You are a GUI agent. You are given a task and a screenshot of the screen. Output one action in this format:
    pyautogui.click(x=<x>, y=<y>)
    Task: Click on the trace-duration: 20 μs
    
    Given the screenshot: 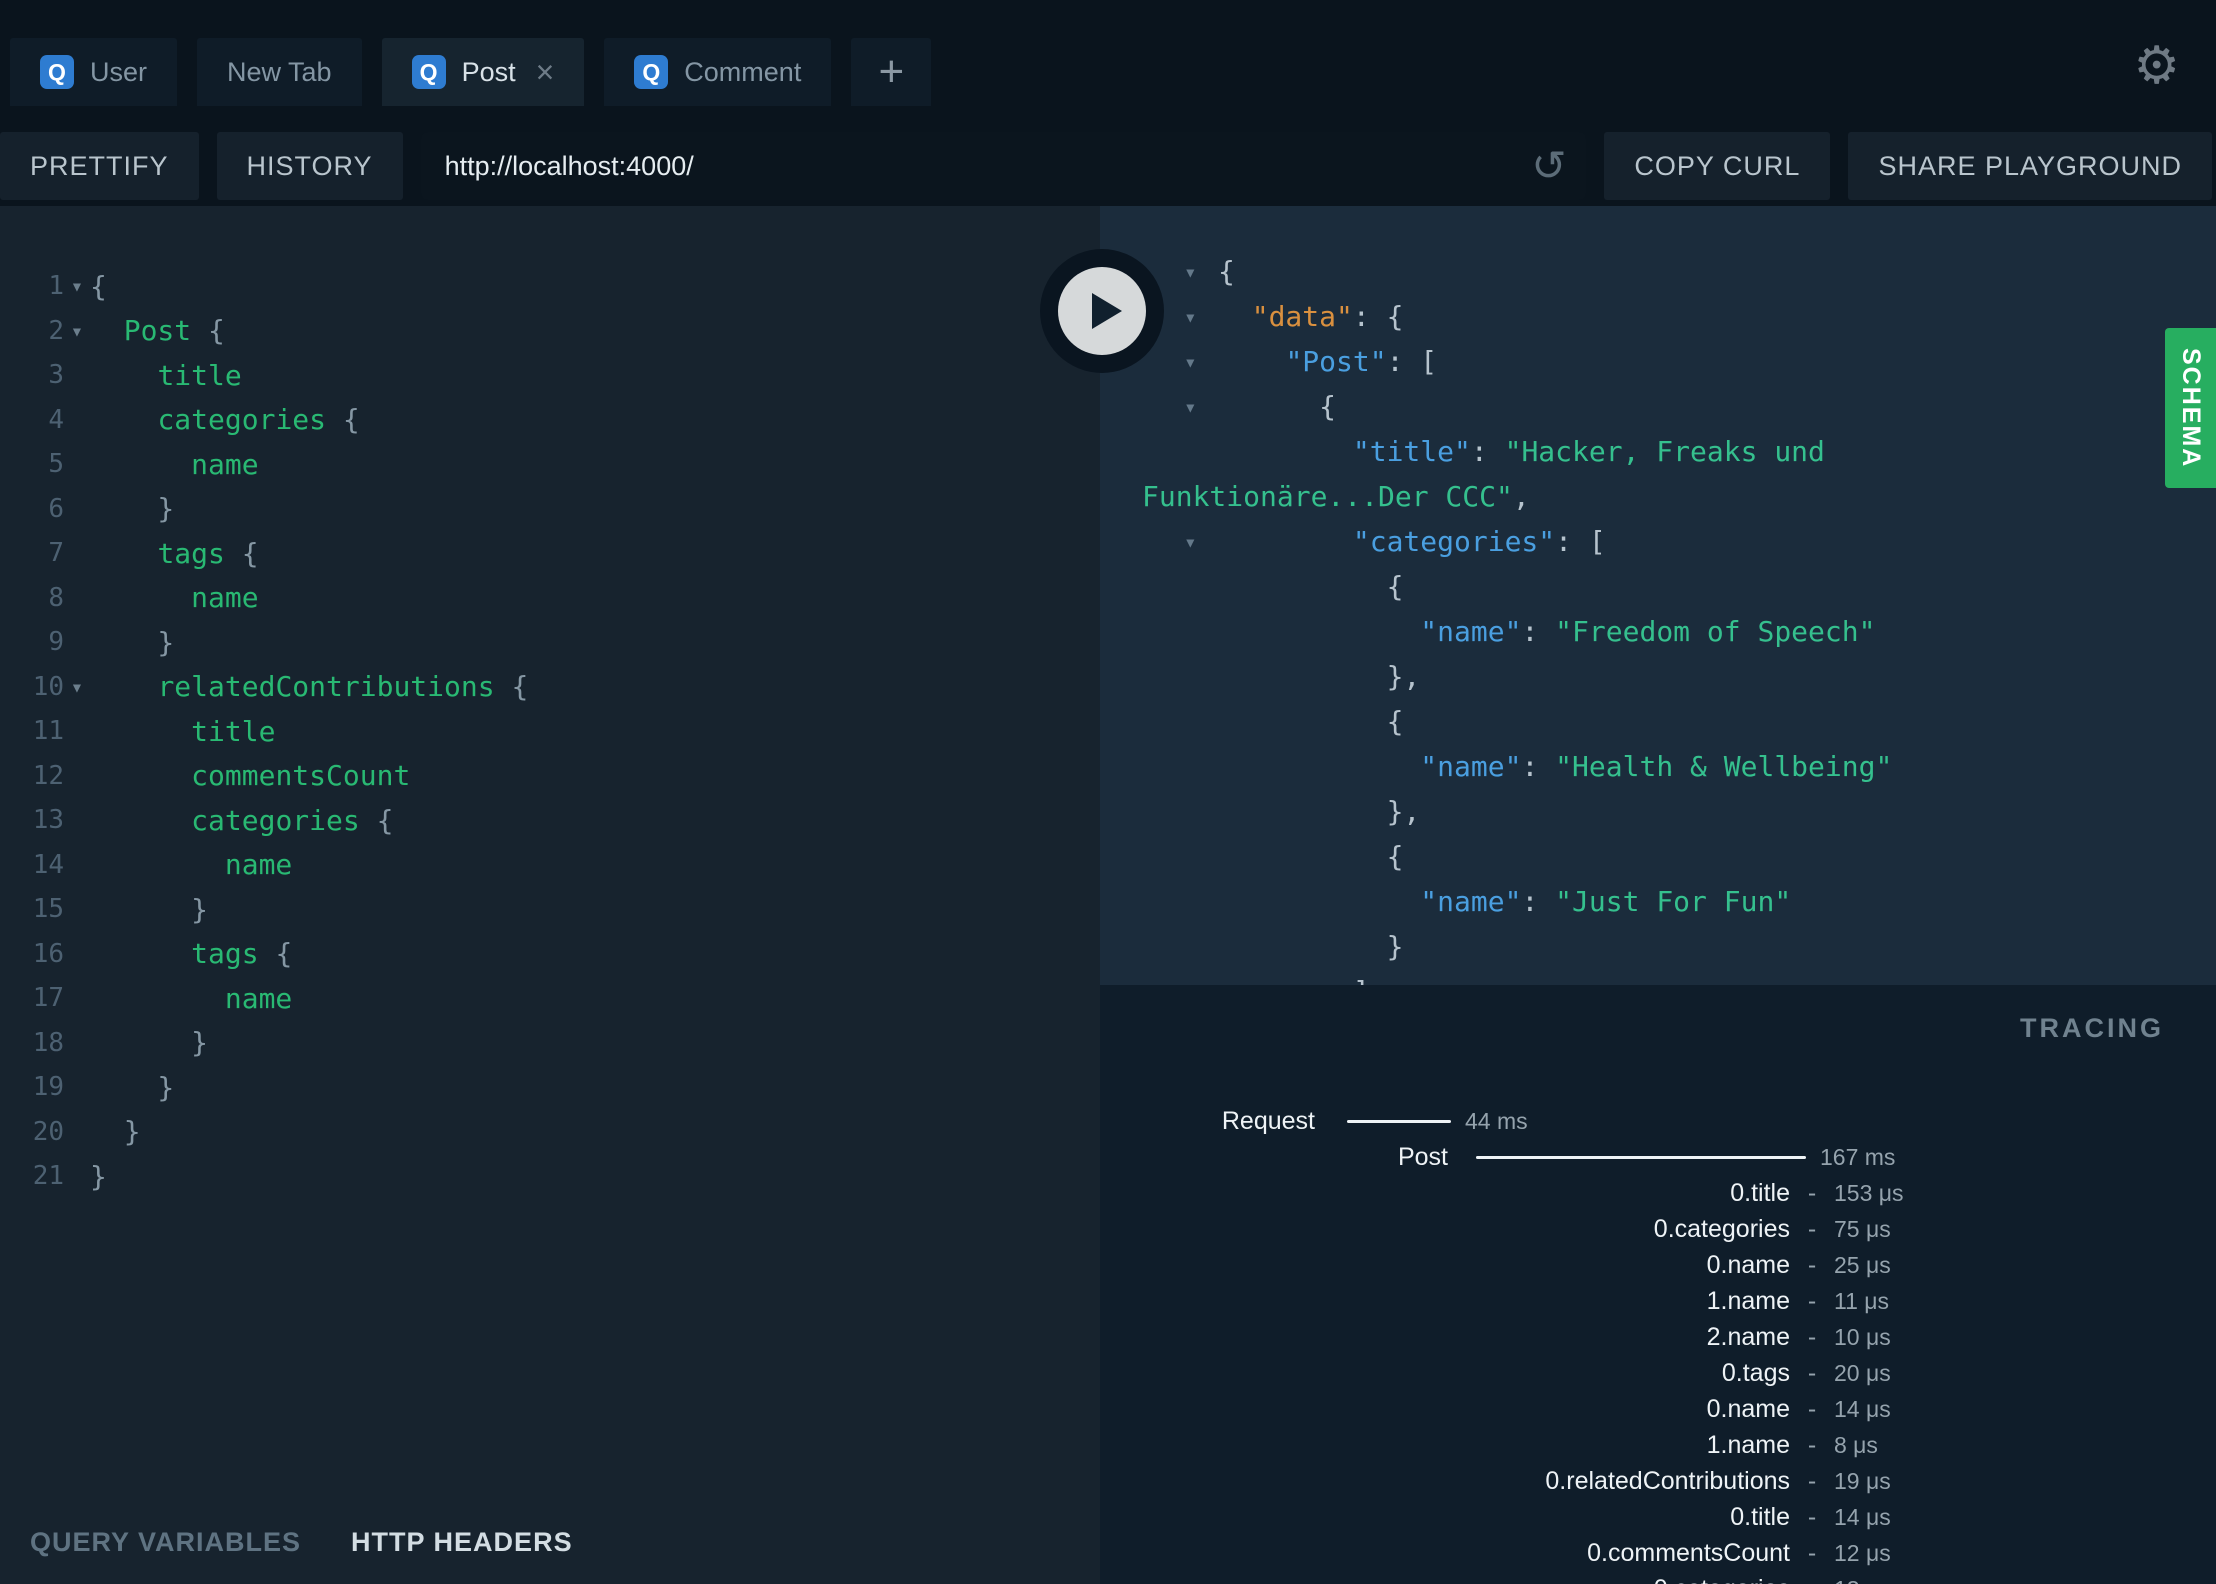 What is the action you would take?
    pyautogui.click(x=1862, y=1372)
    